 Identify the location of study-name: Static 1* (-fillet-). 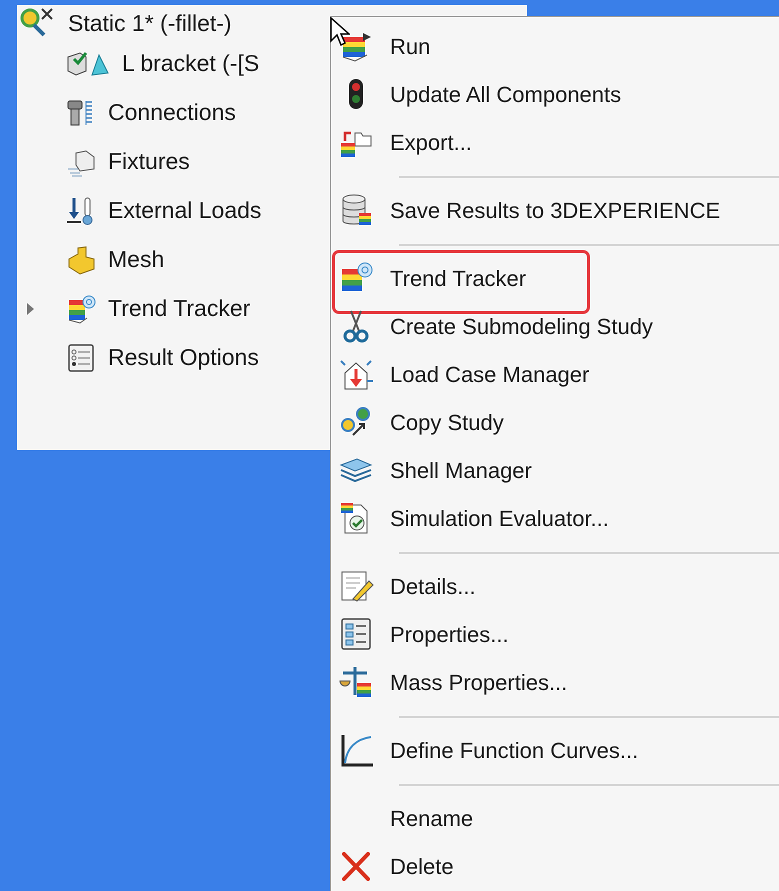
(150, 23).